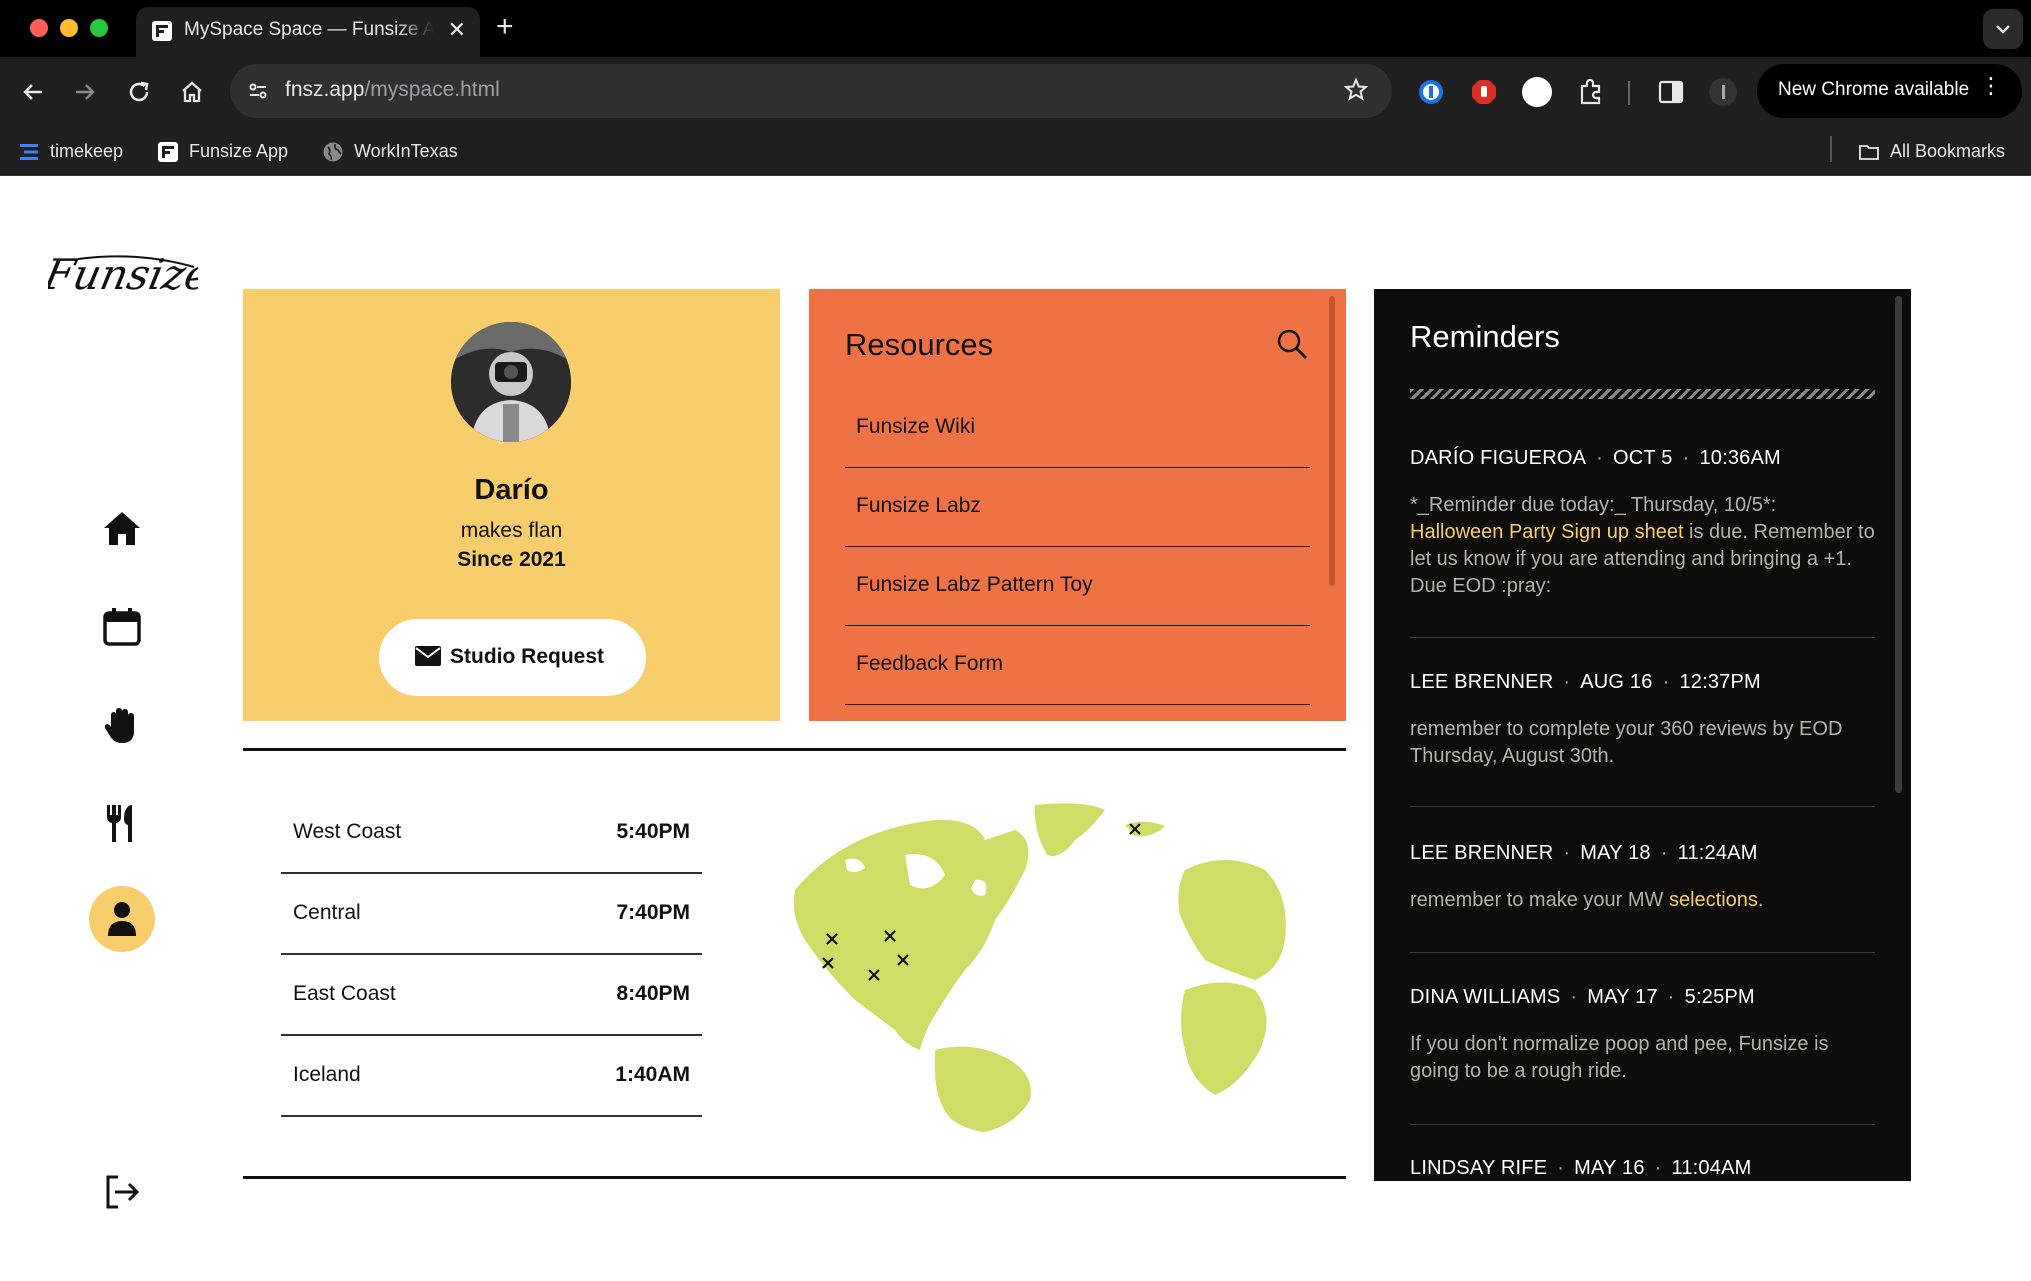  What do you see at coordinates (222, 151) in the screenshot?
I see `bookmark-funsize-app: Funsize App` at bounding box center [222, 151].